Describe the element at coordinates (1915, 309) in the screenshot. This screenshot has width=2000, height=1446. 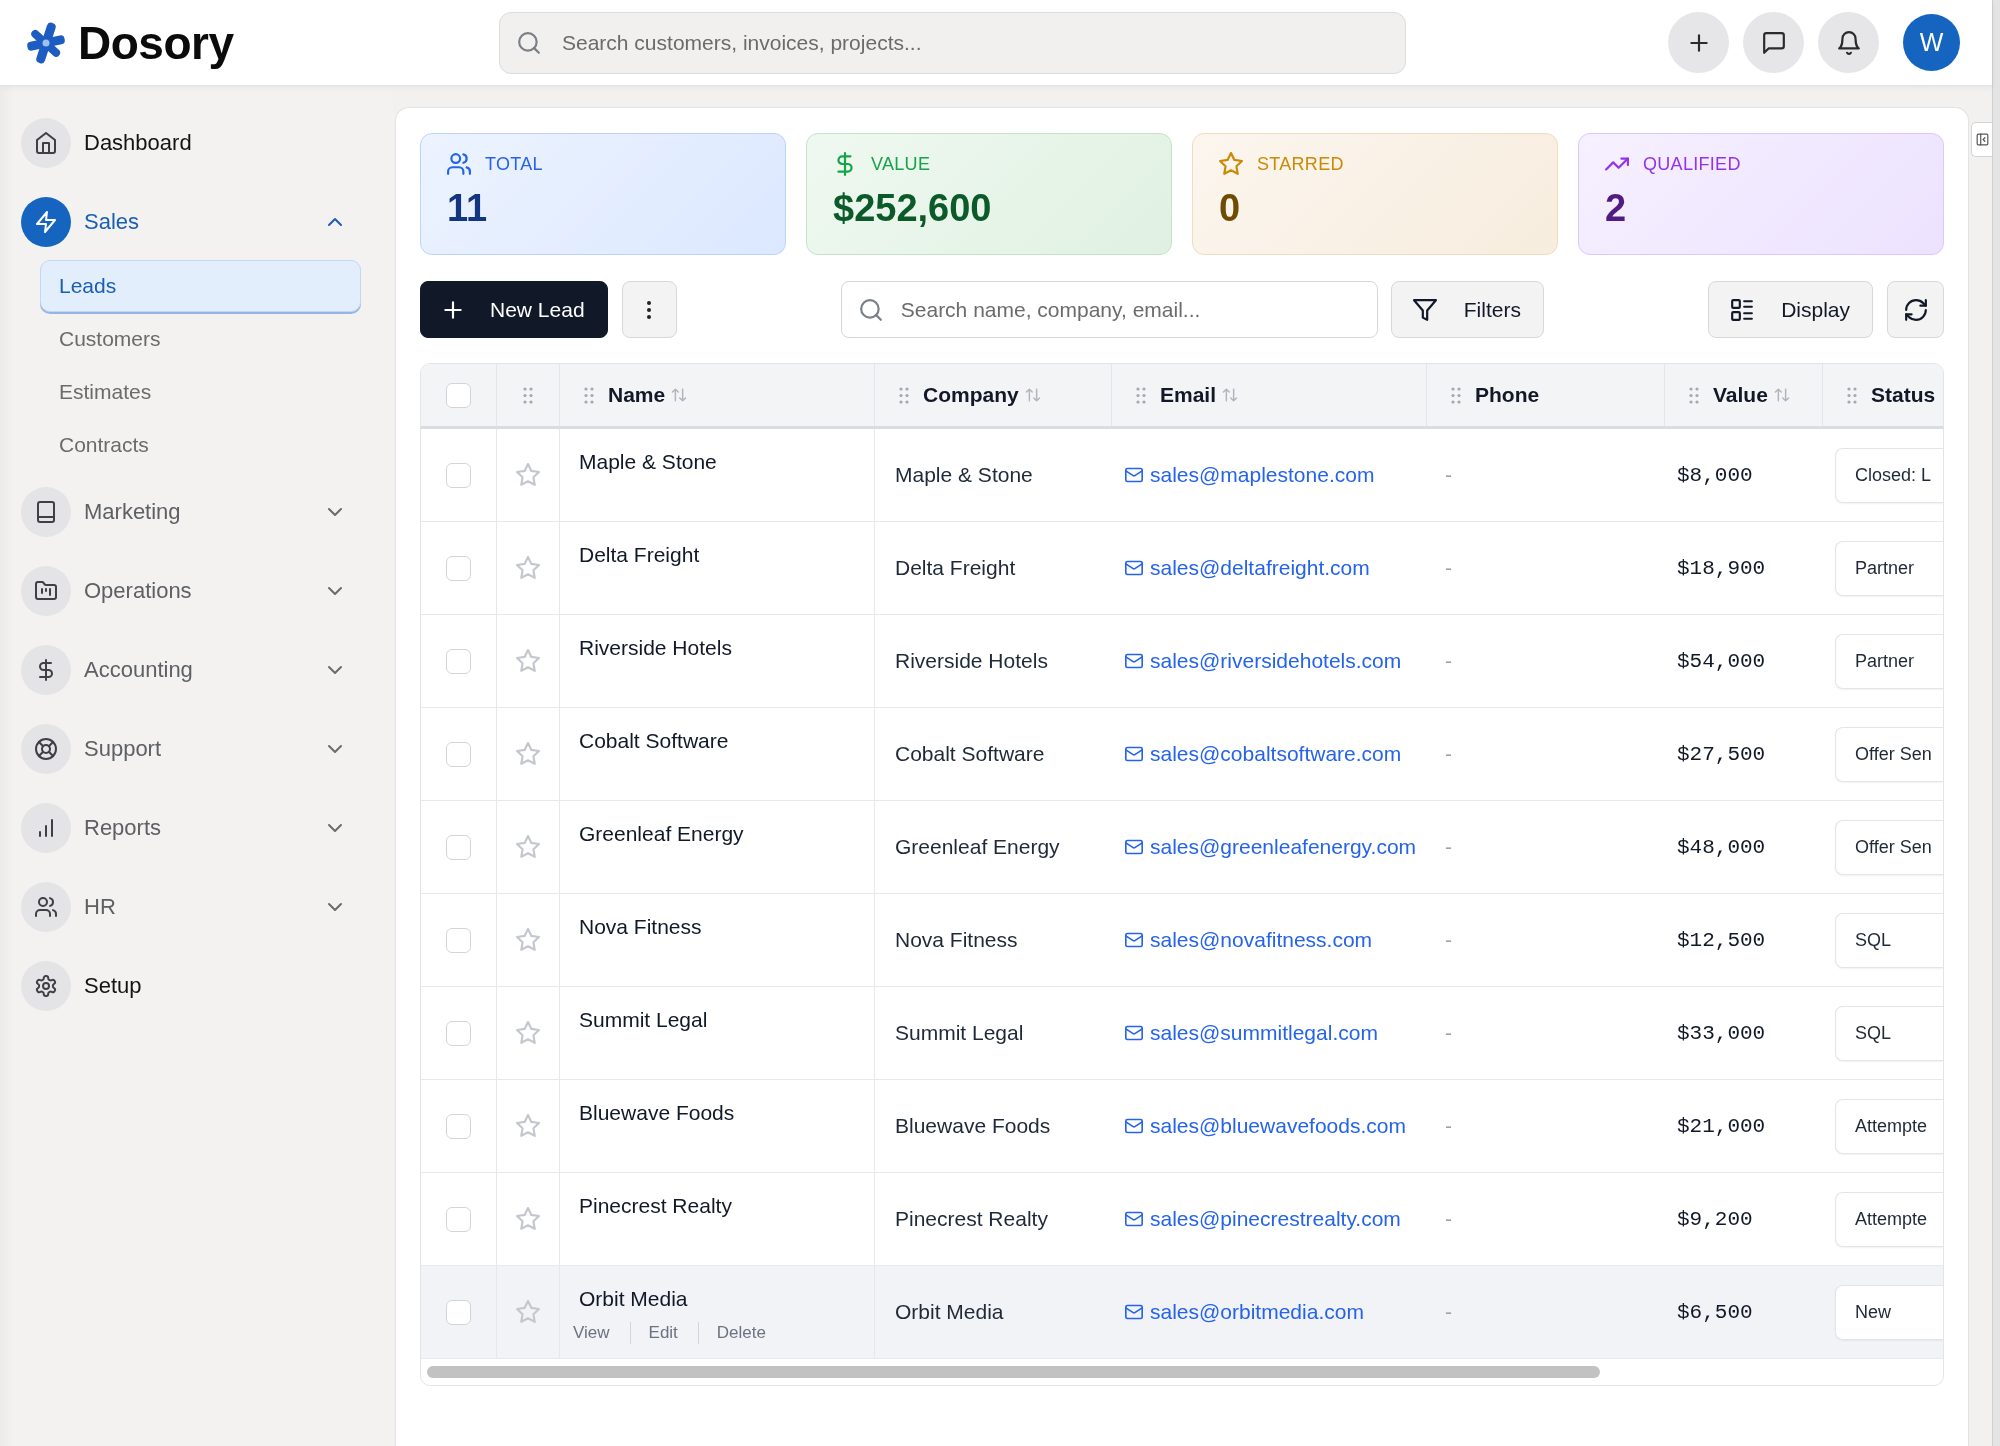
I see `refresh-button` at that location.